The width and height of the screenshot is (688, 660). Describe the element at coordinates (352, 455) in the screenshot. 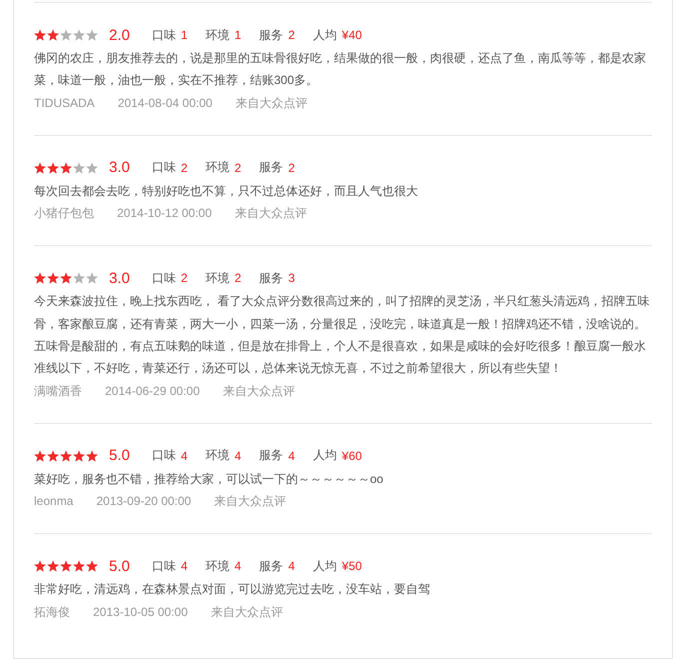

I see `rating-value: ¥60` at that location.